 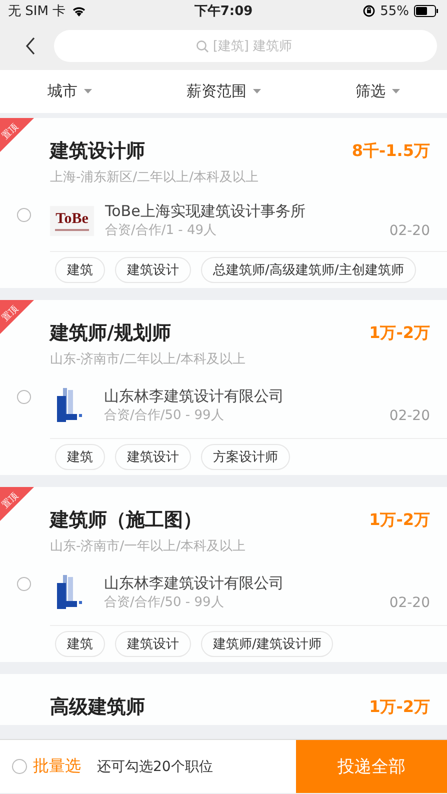 I want to click on selection-hint: 还可勾选20个职位, so click(x=155, y=767).